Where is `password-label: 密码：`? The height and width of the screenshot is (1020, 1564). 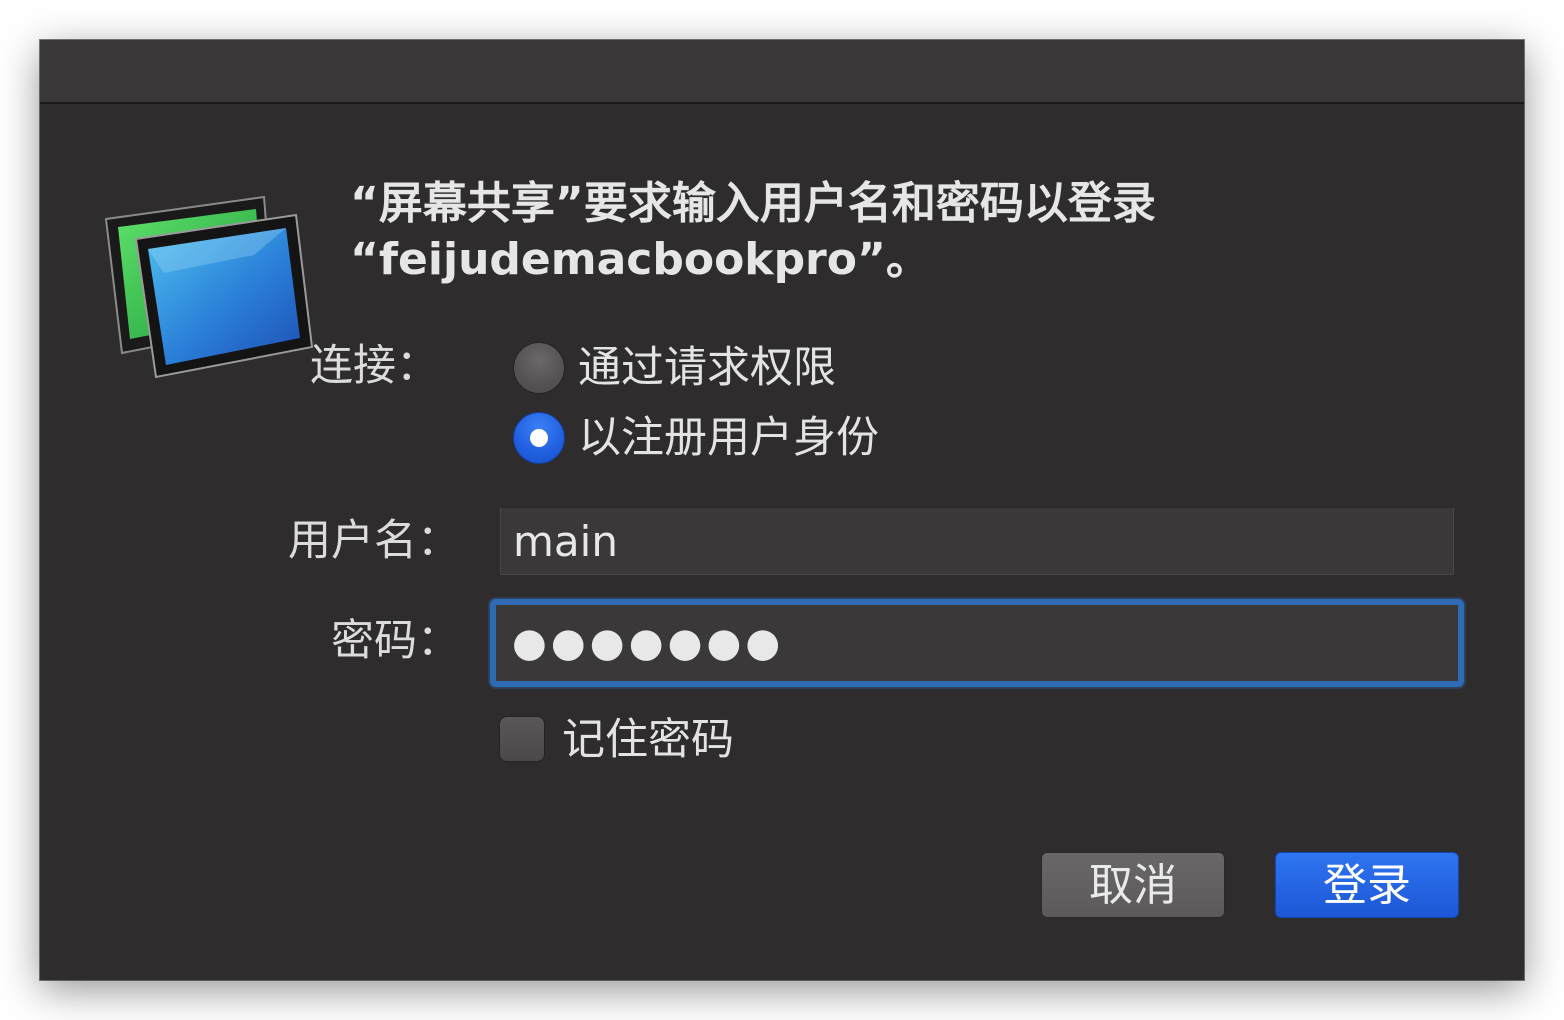 password-label: 密码： is located at coordinates (395, 641).